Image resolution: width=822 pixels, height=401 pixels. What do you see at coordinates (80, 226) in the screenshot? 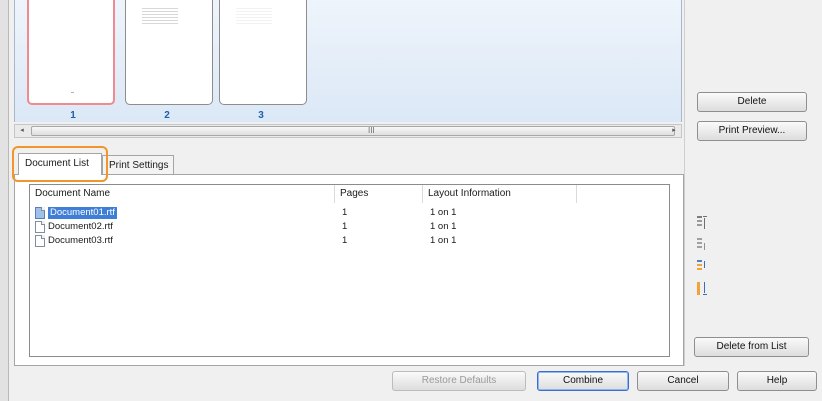
I see `document-name: Document02.rtf` at bounding box center [80, 226].